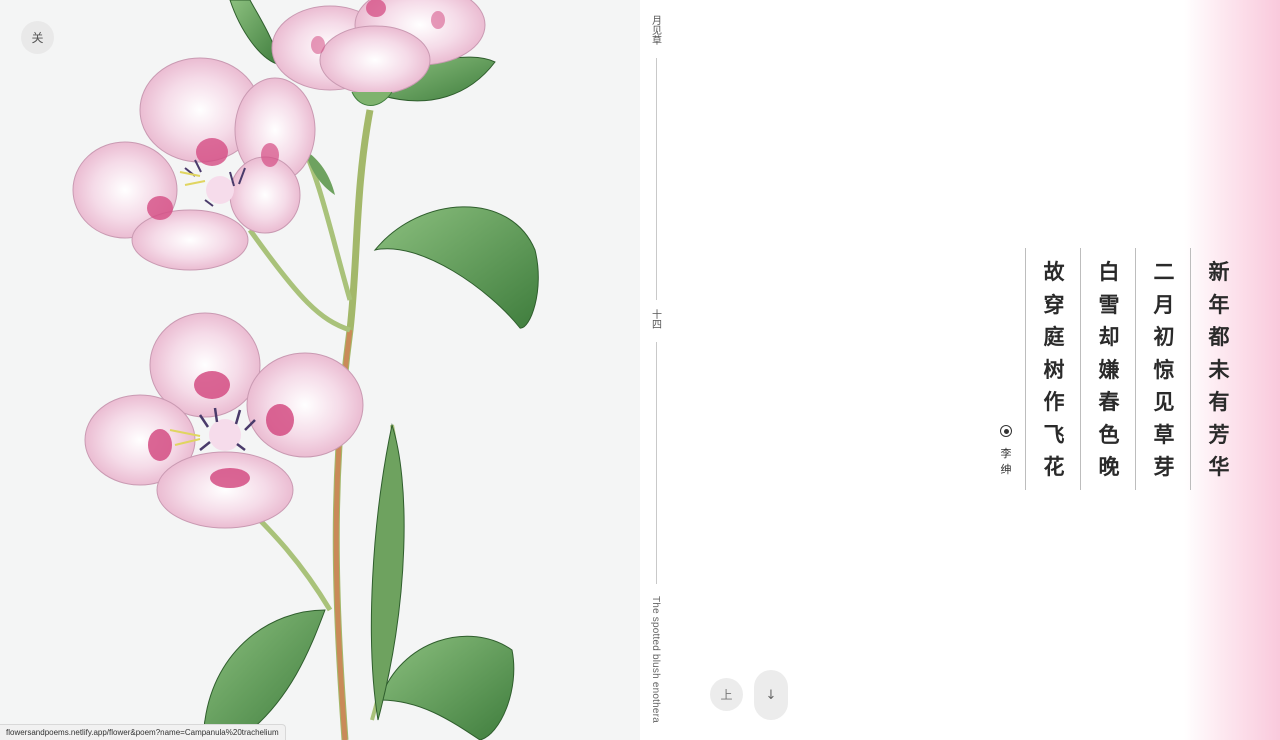 The width and height of the screenshot is (1280, 740). I want to click on poem-author: 李 绅, so click(1006, 461).